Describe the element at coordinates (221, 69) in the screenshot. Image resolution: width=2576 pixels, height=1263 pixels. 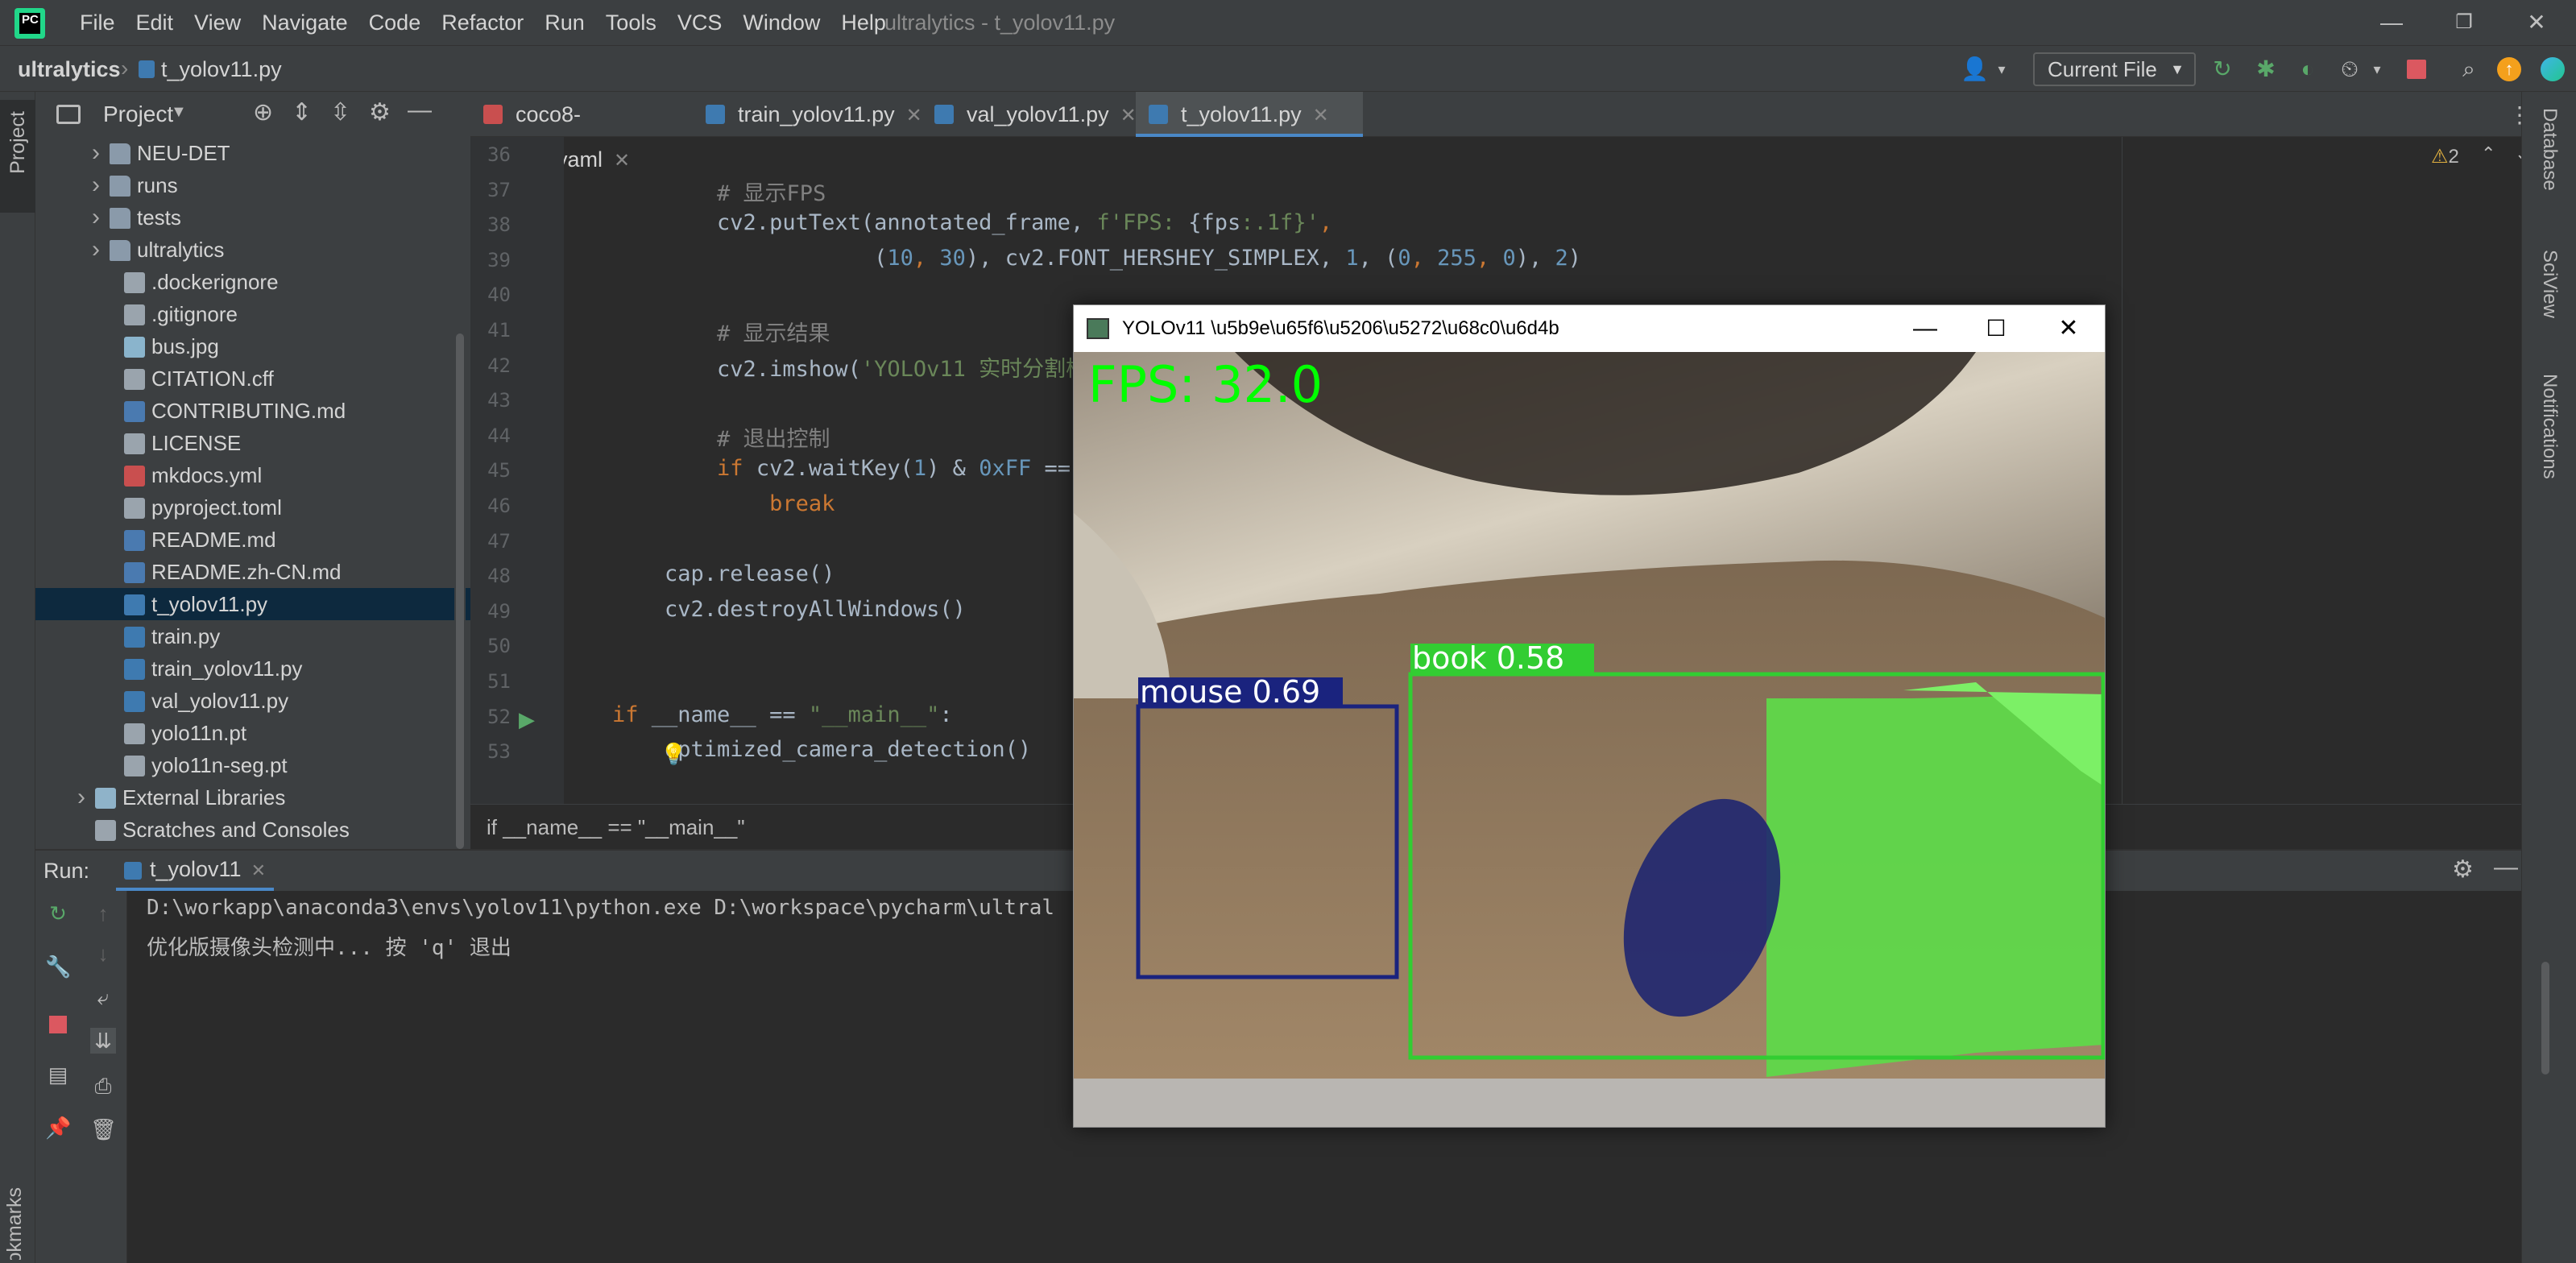
I see `breadcrumb-file: t_yolov11.py` at that location.